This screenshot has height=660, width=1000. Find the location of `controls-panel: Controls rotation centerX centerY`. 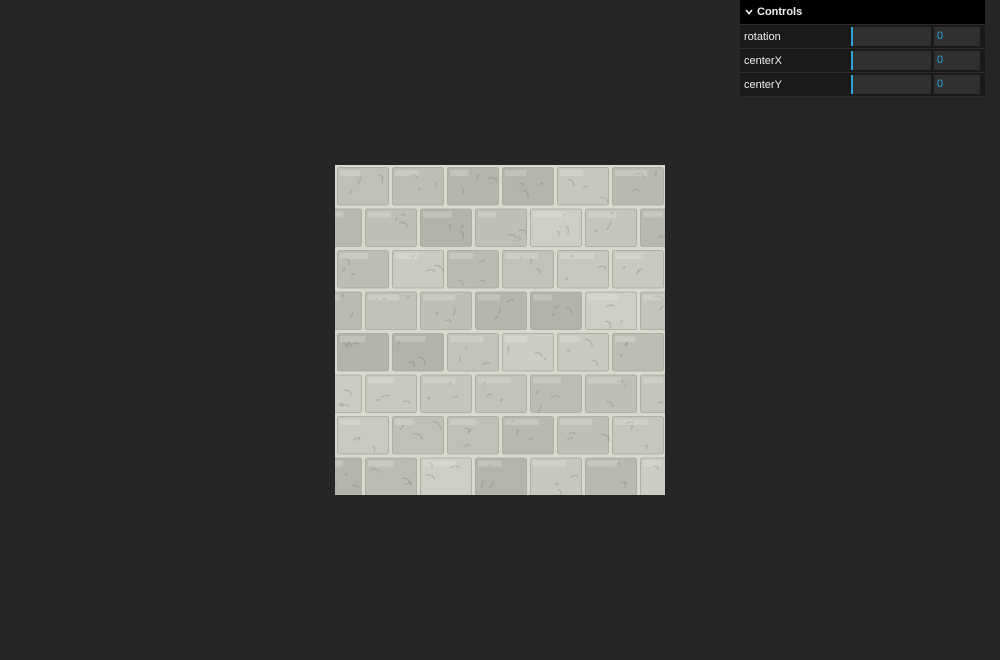

controls-panel: Controls rotation centerX centerY is located at coordinates (862, 48).